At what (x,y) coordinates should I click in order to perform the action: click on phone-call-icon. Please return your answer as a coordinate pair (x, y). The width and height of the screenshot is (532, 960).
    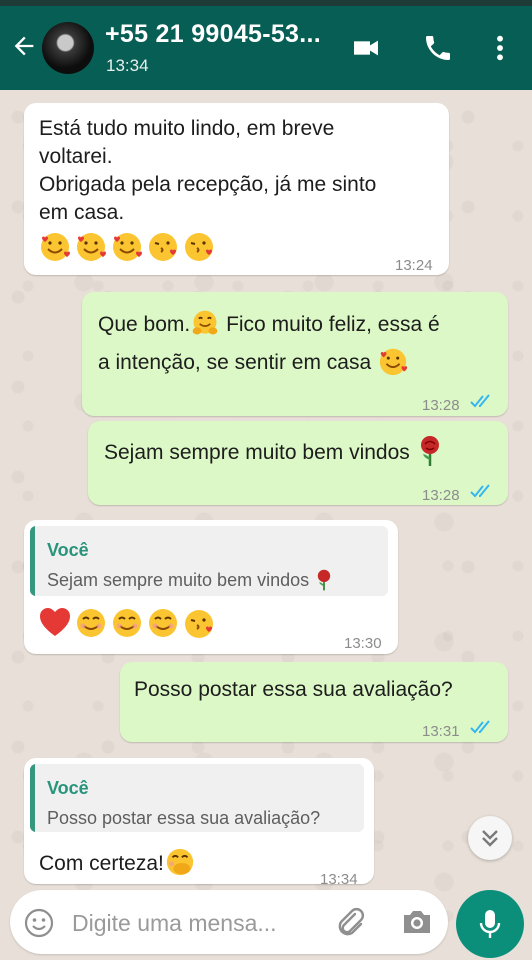
    Looking at the image, I should click on (438, 48).